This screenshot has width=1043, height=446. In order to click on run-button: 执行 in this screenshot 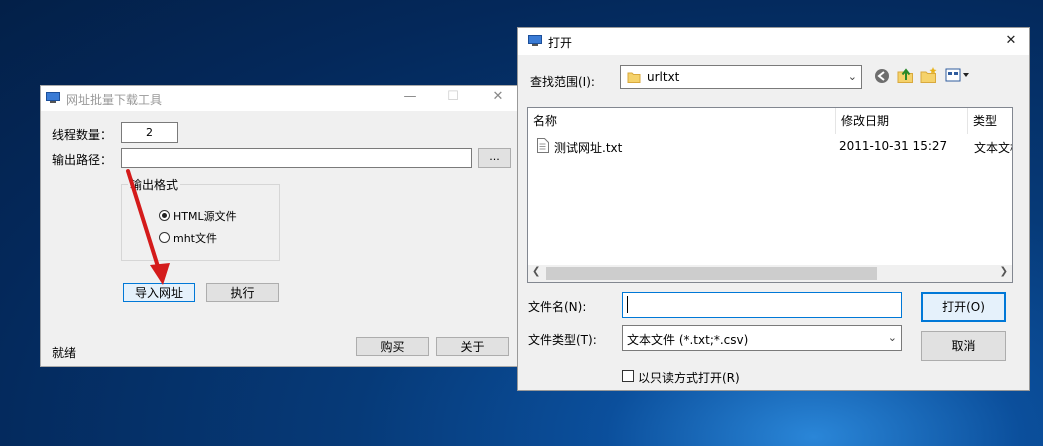, I will do `click(242, 292)`.